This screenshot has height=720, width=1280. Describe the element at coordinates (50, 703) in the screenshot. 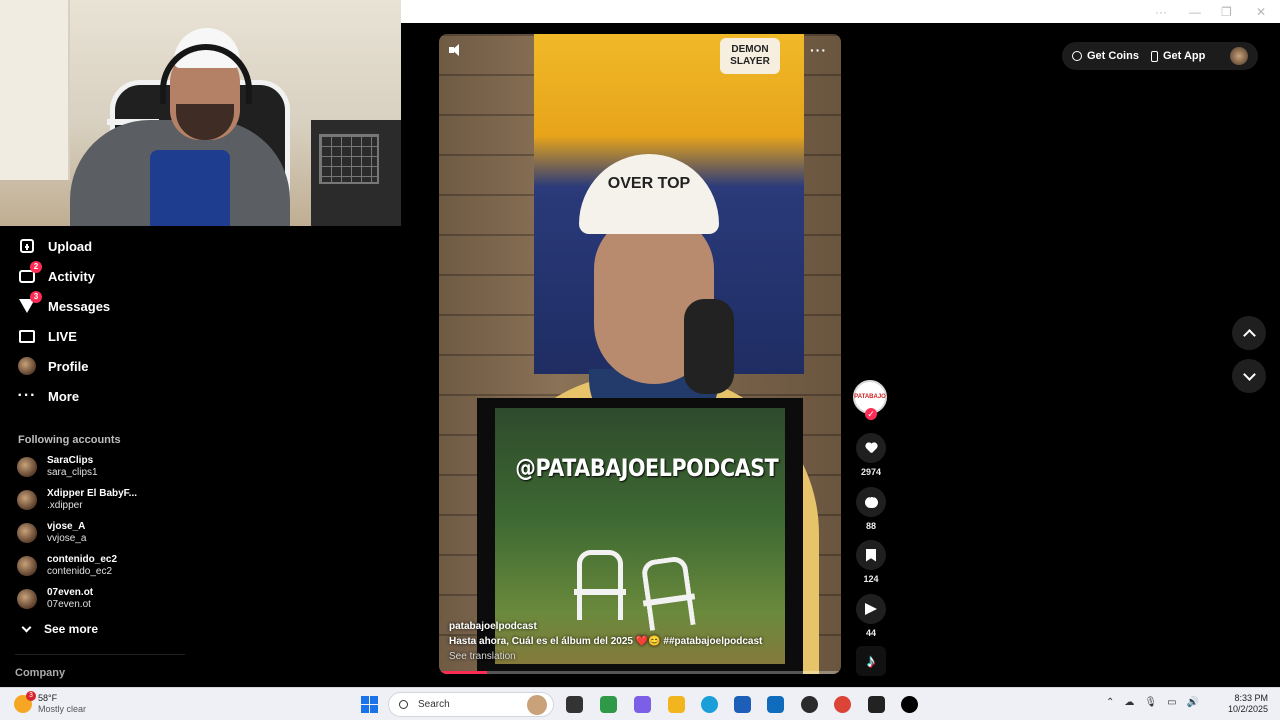

I see `weather-widget: 3 58°F Mostly clear` at that location.